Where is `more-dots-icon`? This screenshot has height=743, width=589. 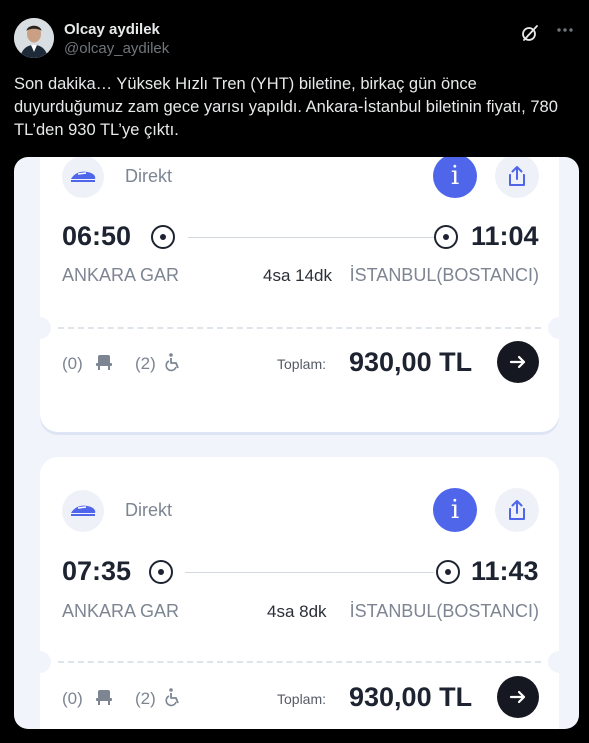
more-dots-icon is located at coordinates (565, 30).